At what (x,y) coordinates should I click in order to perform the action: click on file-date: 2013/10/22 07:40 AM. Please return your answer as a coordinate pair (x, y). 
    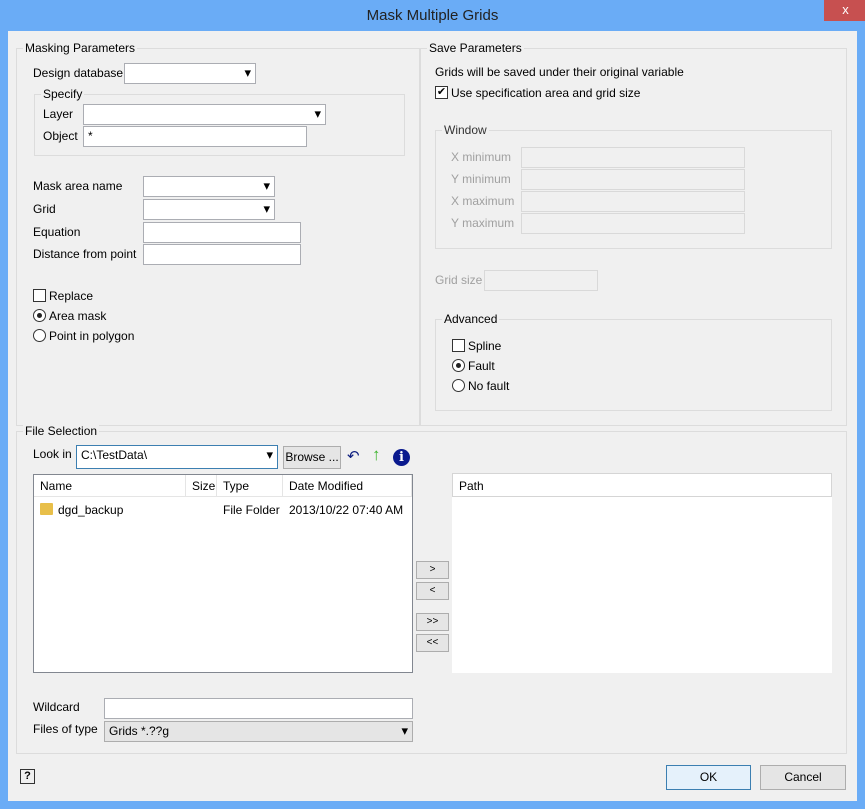
    Looking at the image, I should click on (346, 510).